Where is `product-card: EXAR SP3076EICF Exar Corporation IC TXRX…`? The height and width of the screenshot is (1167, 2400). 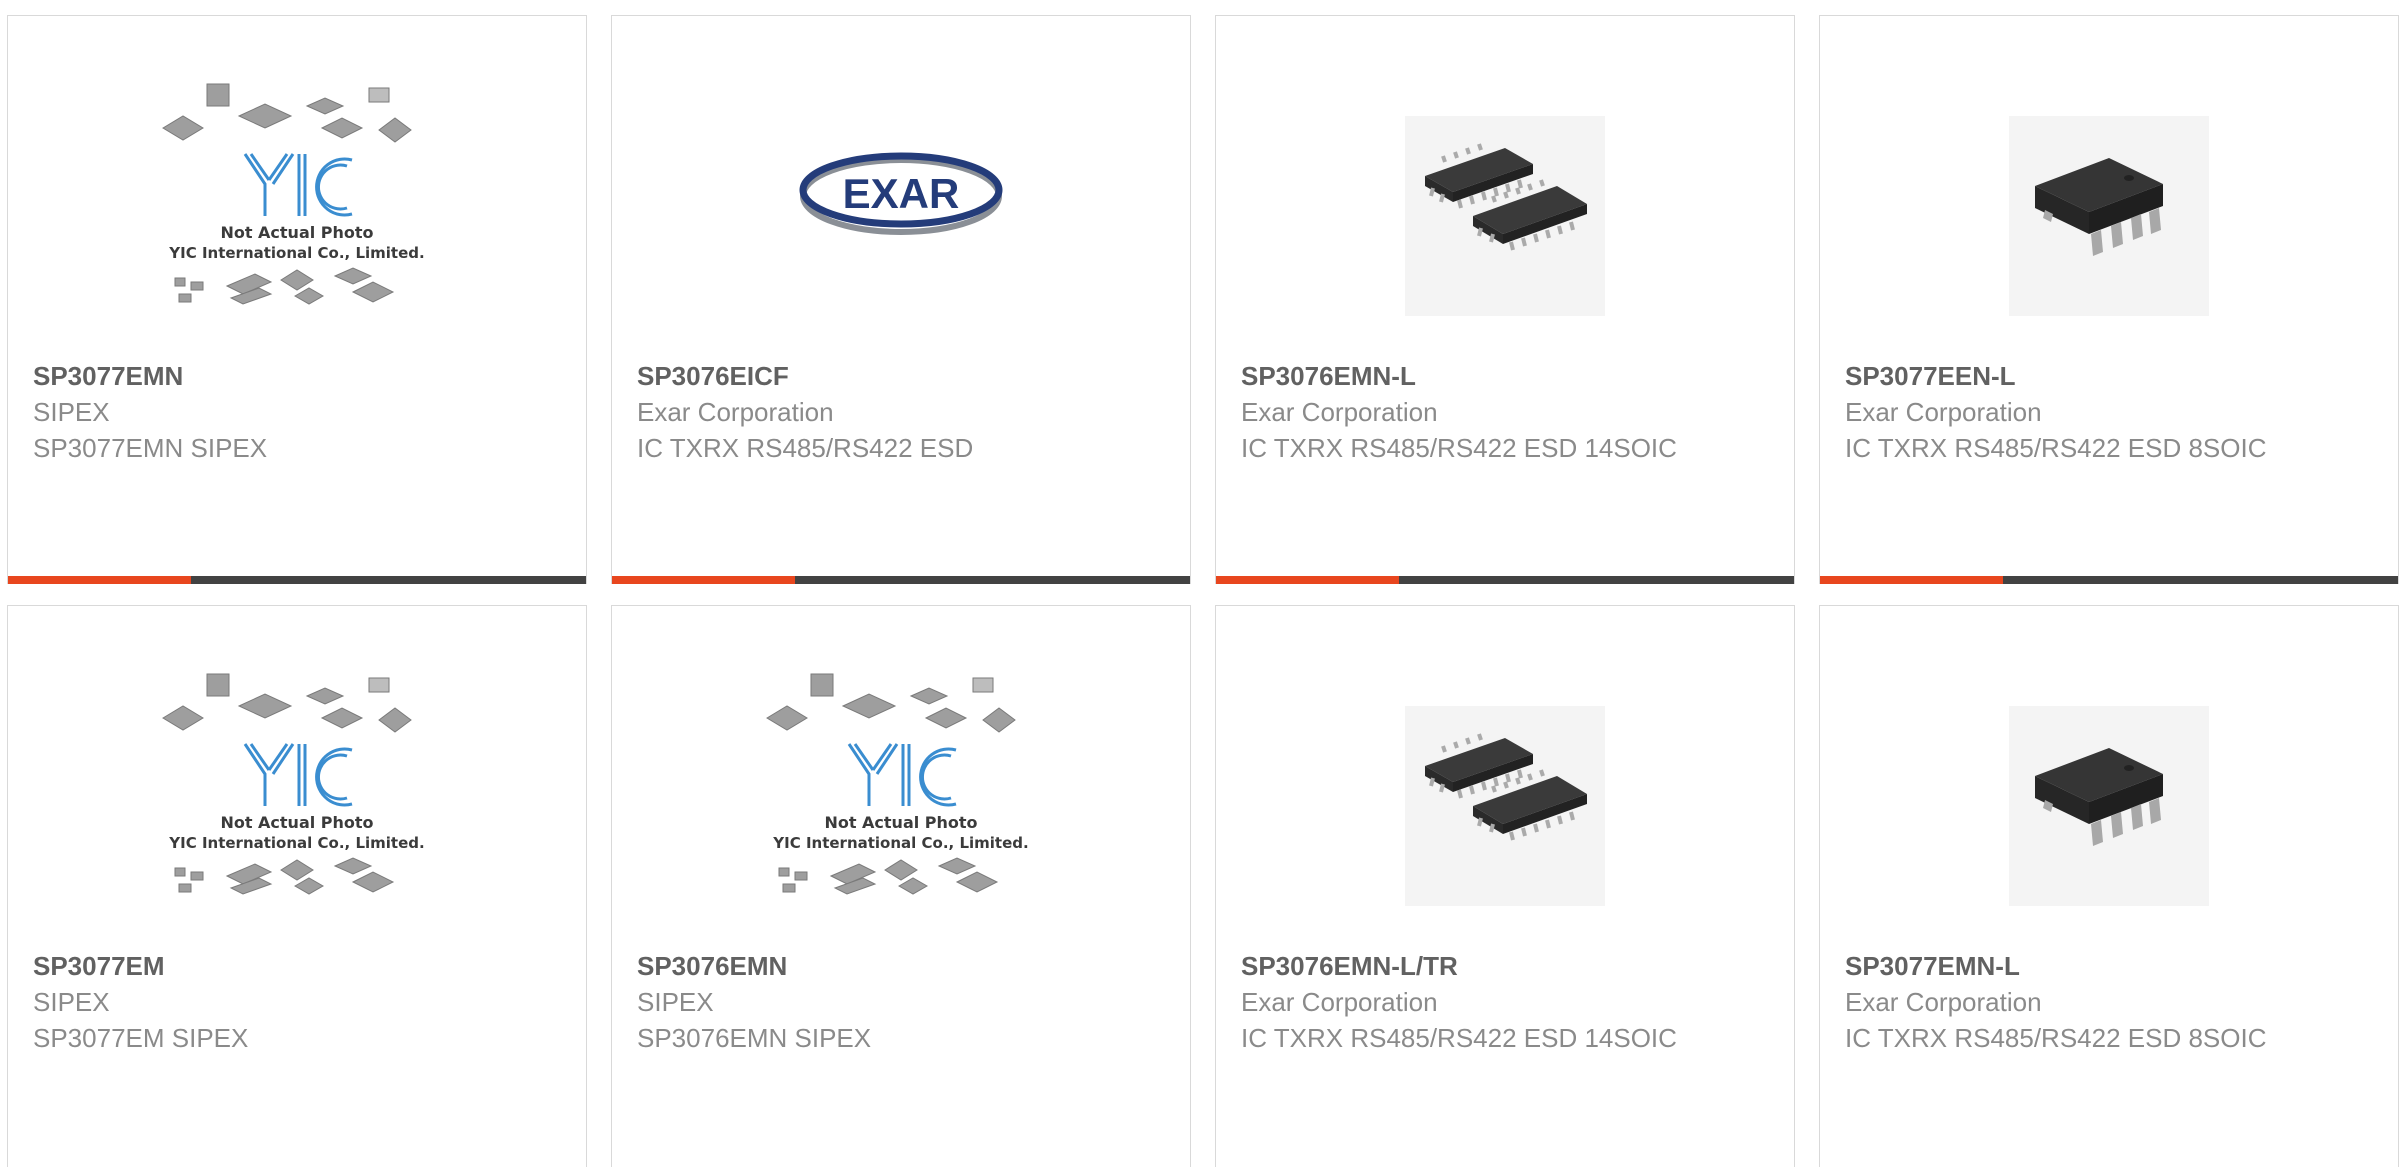
product-card: EXAR SP3076EICF Exar Corporation IC TXRX… is located at coordinates (901, 299).